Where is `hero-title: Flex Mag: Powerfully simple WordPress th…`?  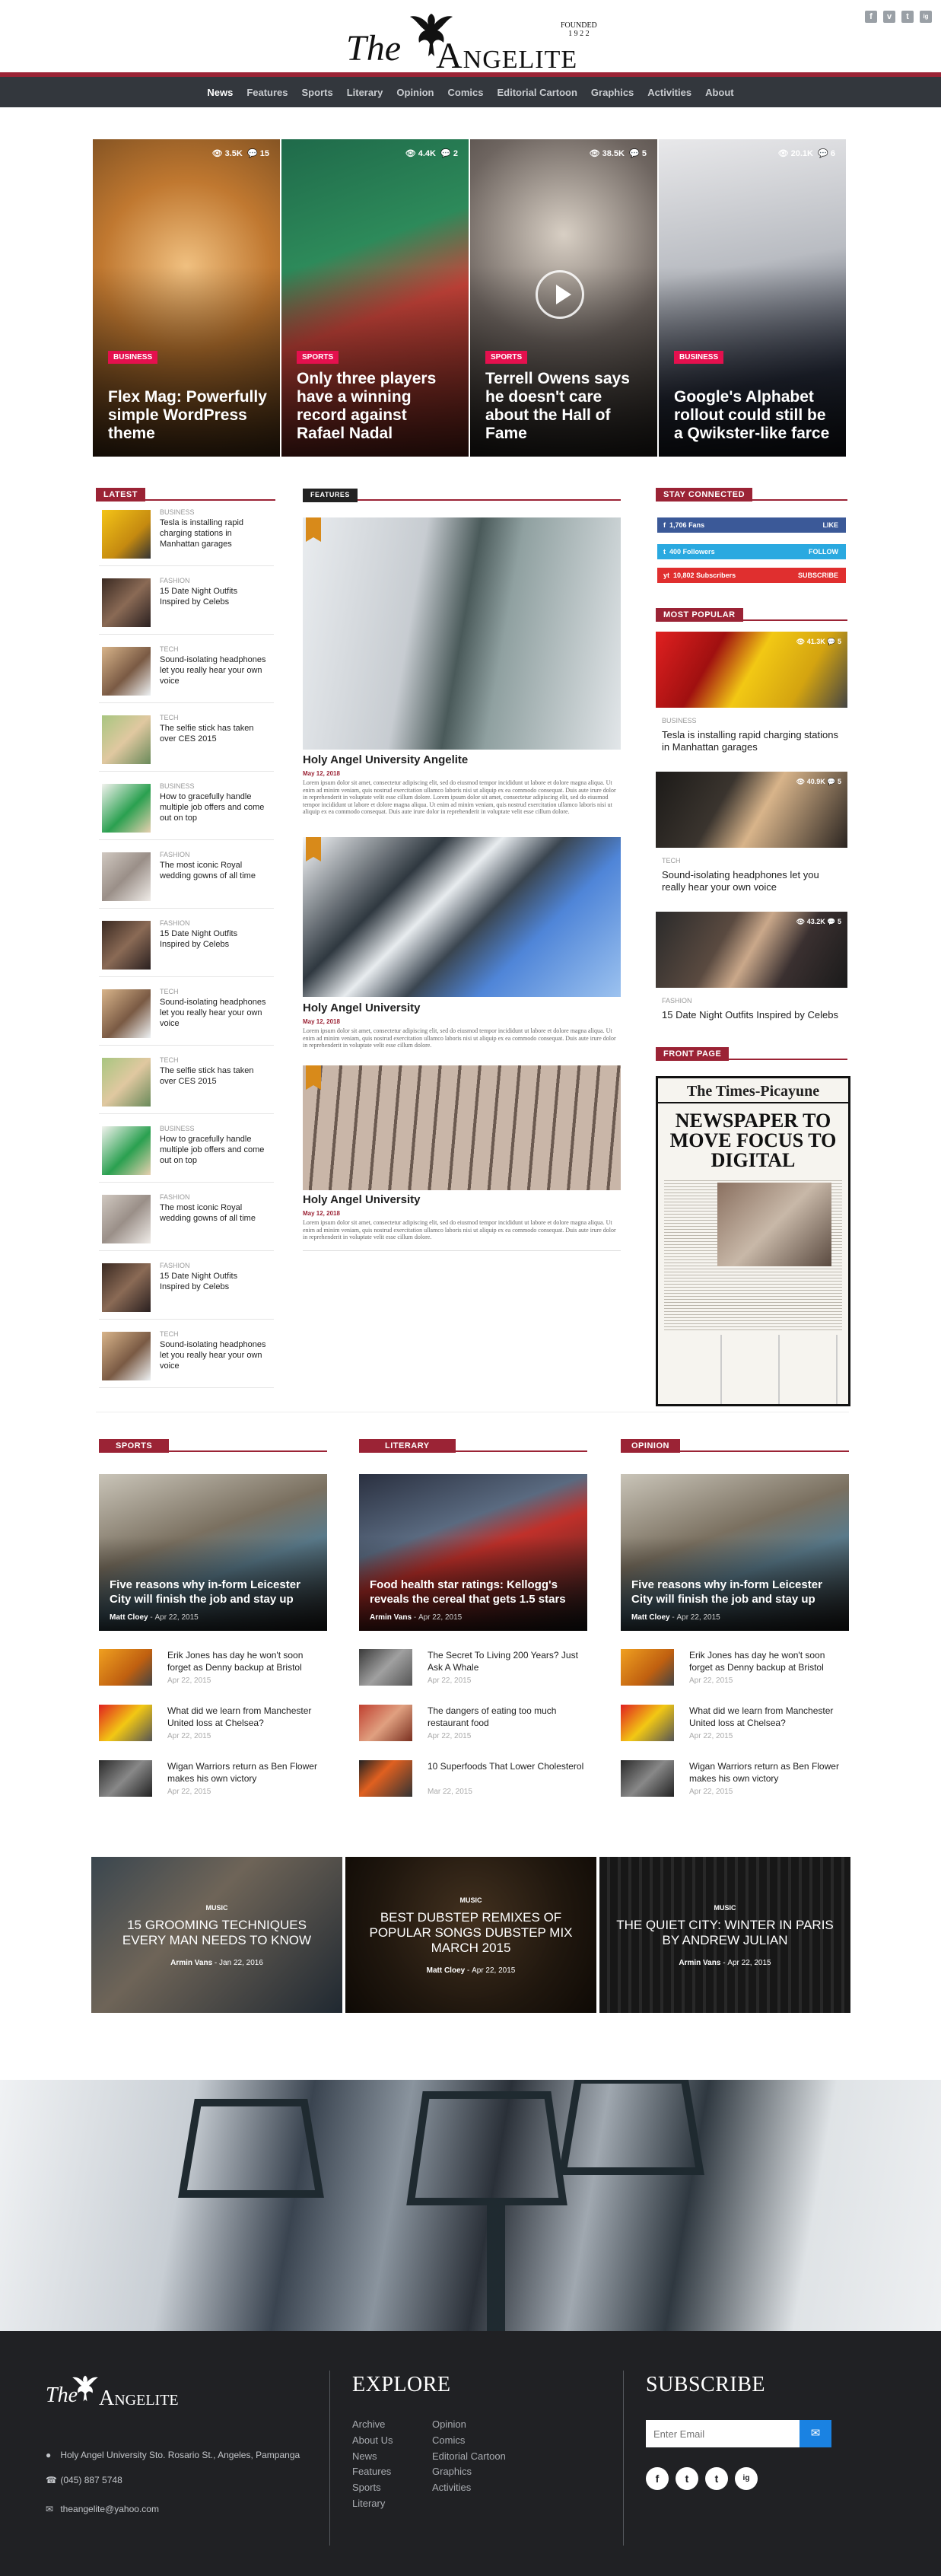 hero-title: Flex Mag: Powerfully simple WordPress th… is located at coordinates (188, 416).